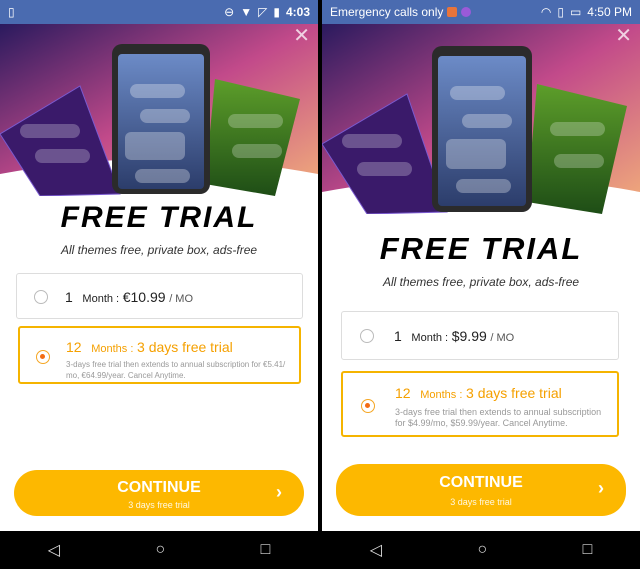 The image size is (640, 569). Describe the element at coordinates (469, 336) in the screenshot. I see `plan-monthly-price: $9.99` at that location.